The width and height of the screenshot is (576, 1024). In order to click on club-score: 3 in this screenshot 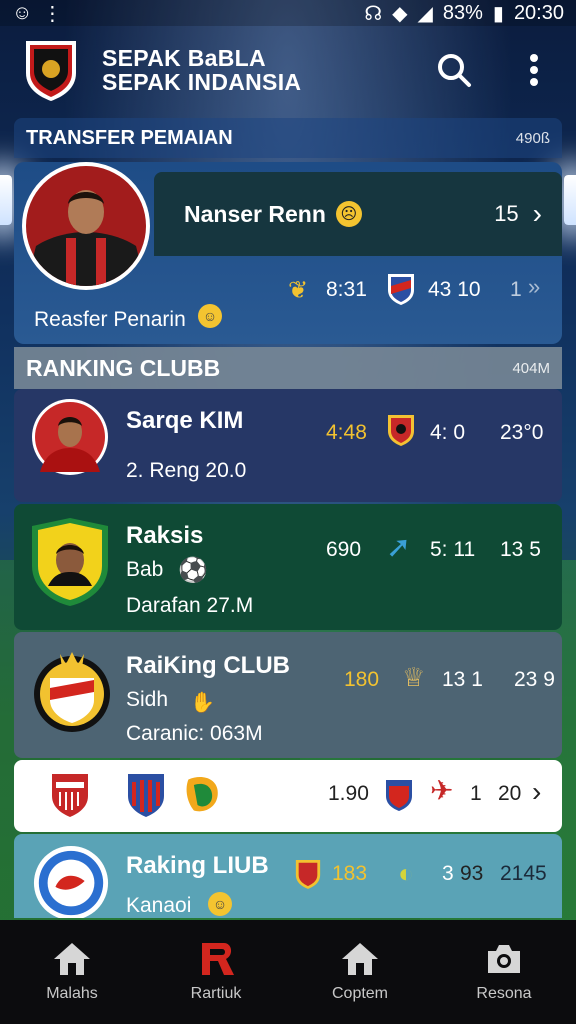, I will do `click(448, 873)`.